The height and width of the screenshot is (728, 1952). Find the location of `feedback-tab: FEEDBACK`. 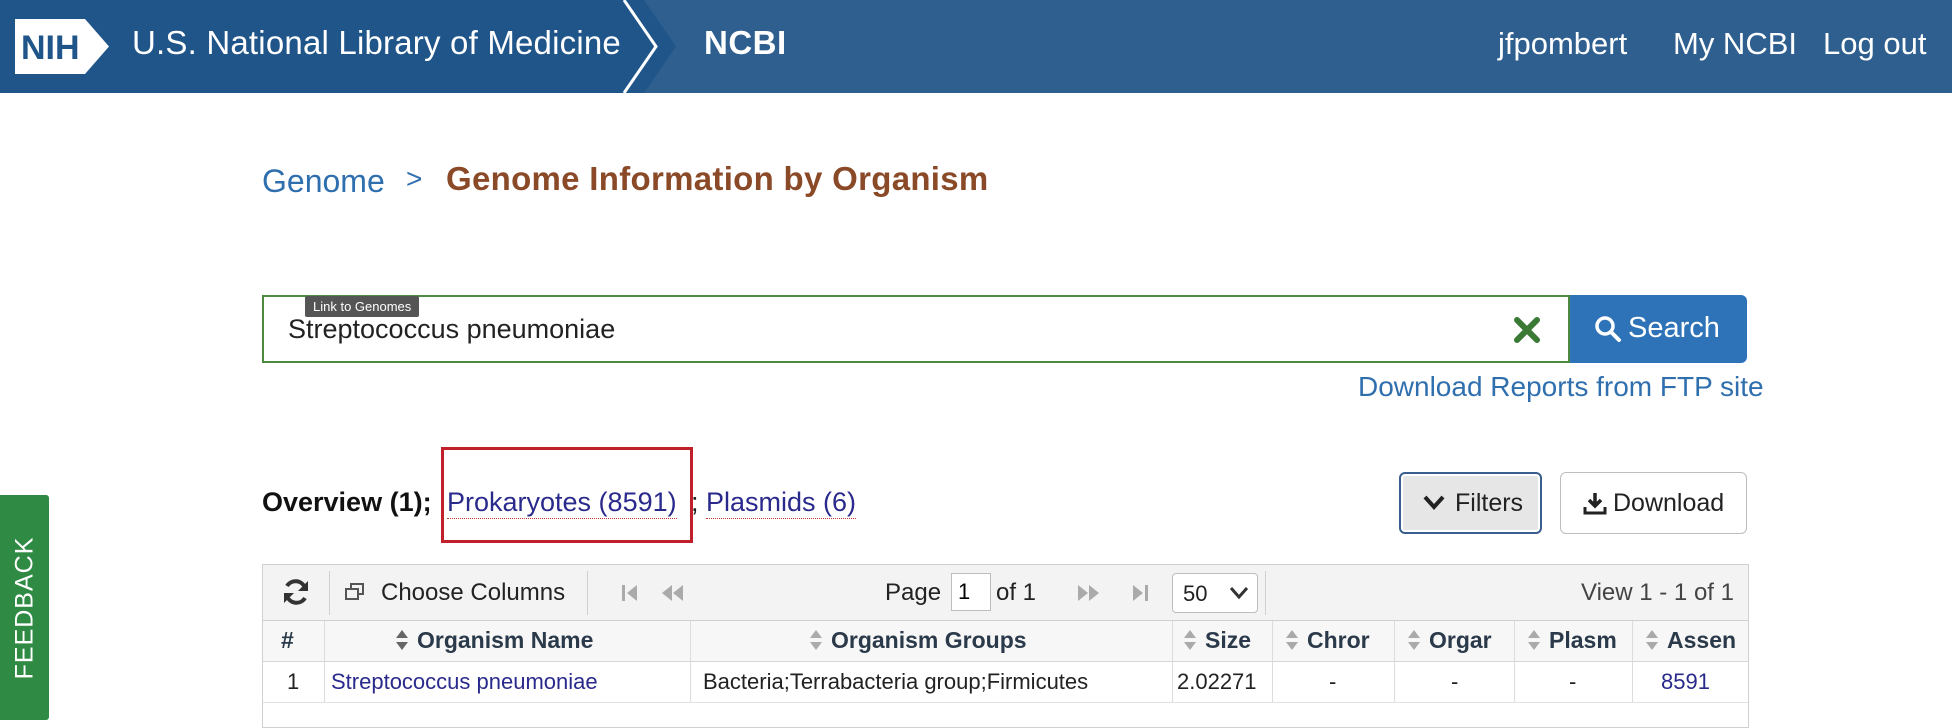

feedback-tab: FEEDBACK is located at coordinates (24, 607).